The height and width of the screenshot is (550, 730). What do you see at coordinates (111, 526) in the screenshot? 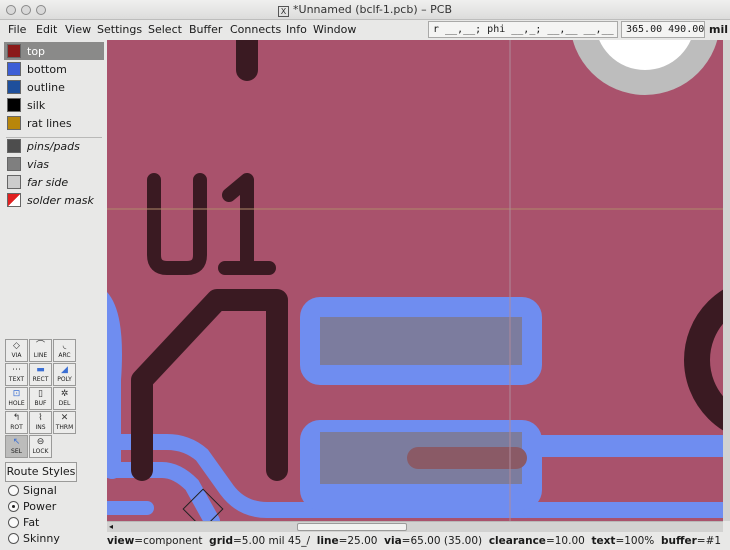
I see `scroll-left-icon: ◂` at bounding box center [111, 526].